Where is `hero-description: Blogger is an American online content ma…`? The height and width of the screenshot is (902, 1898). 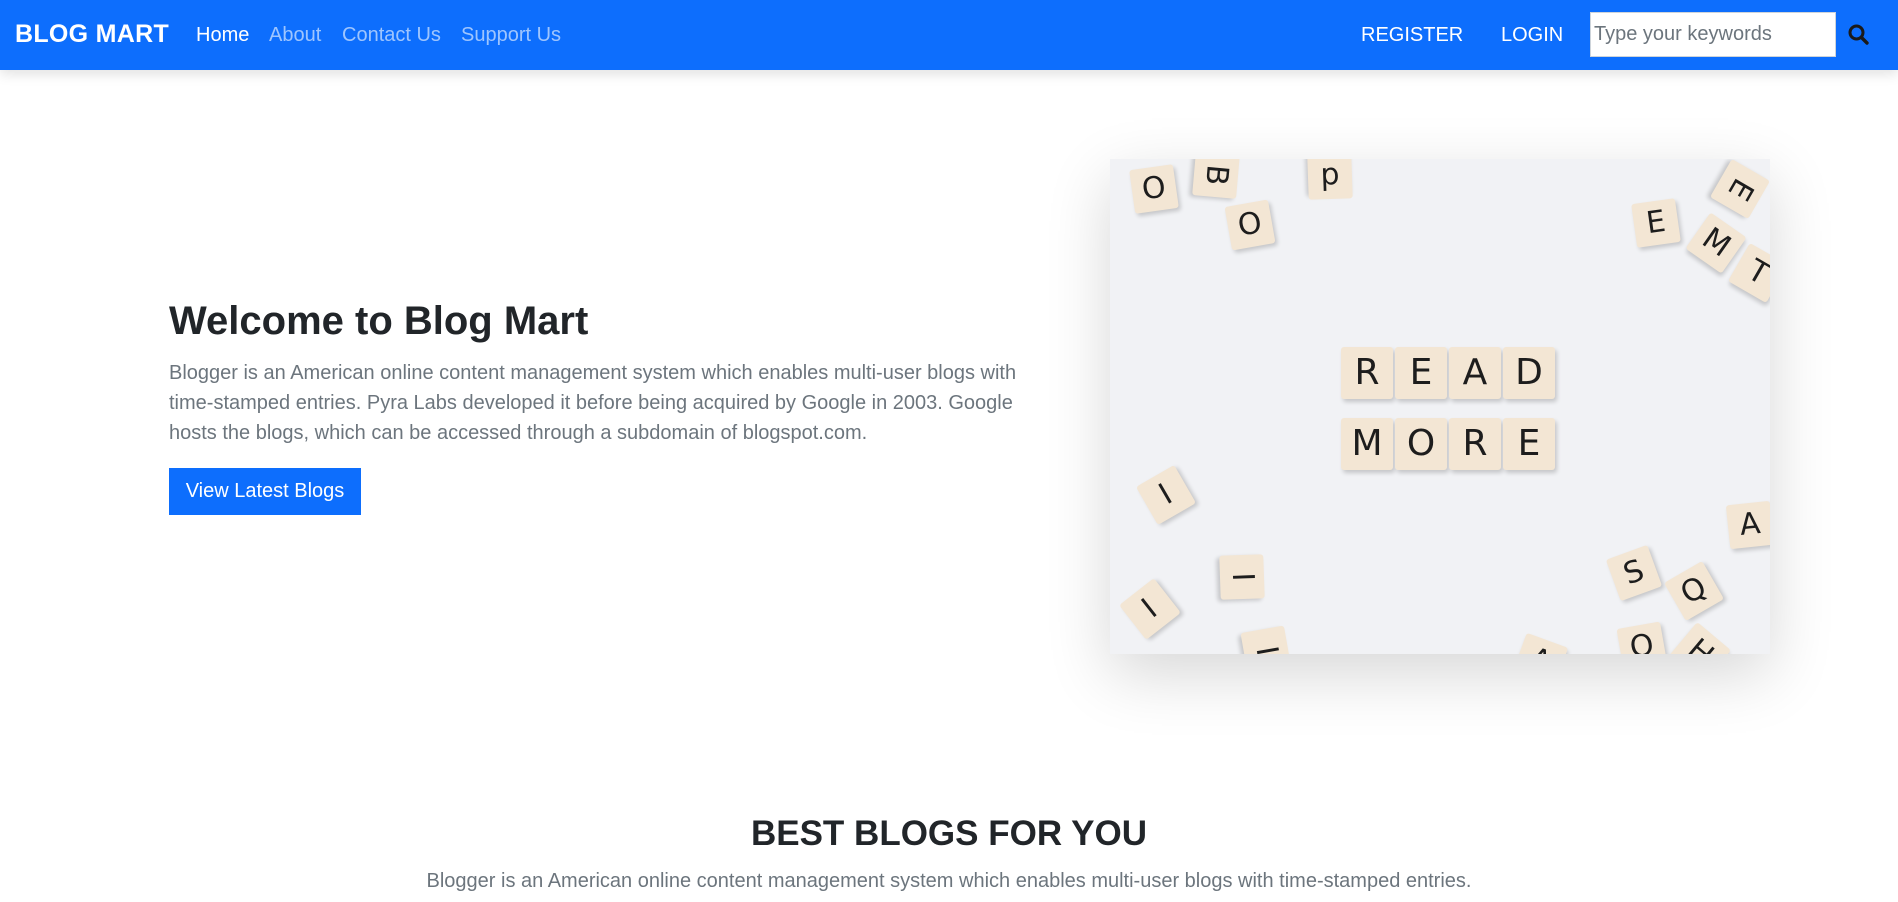
hero-description: Blogger is an American online content ma… is located at coordinates (593, 403).